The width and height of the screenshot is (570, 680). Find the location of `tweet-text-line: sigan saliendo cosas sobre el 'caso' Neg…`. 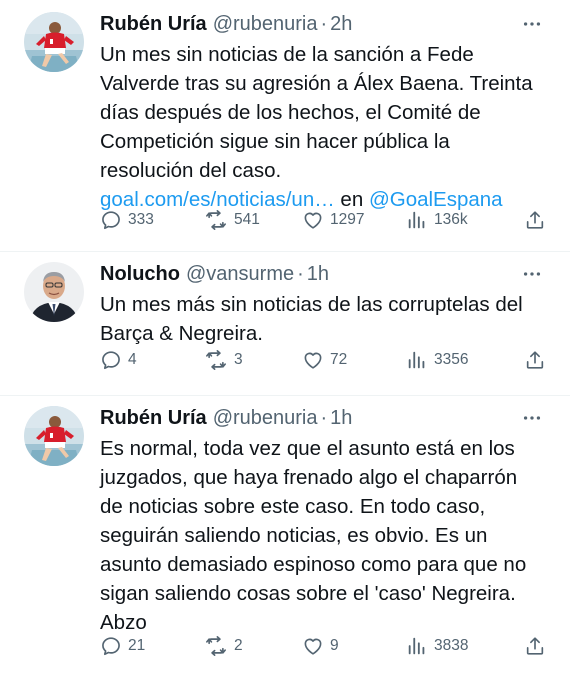

tweet-text-line: sigan saliendo cosas sobre el 'caso' Neg… is located at coordinates (308, 593).